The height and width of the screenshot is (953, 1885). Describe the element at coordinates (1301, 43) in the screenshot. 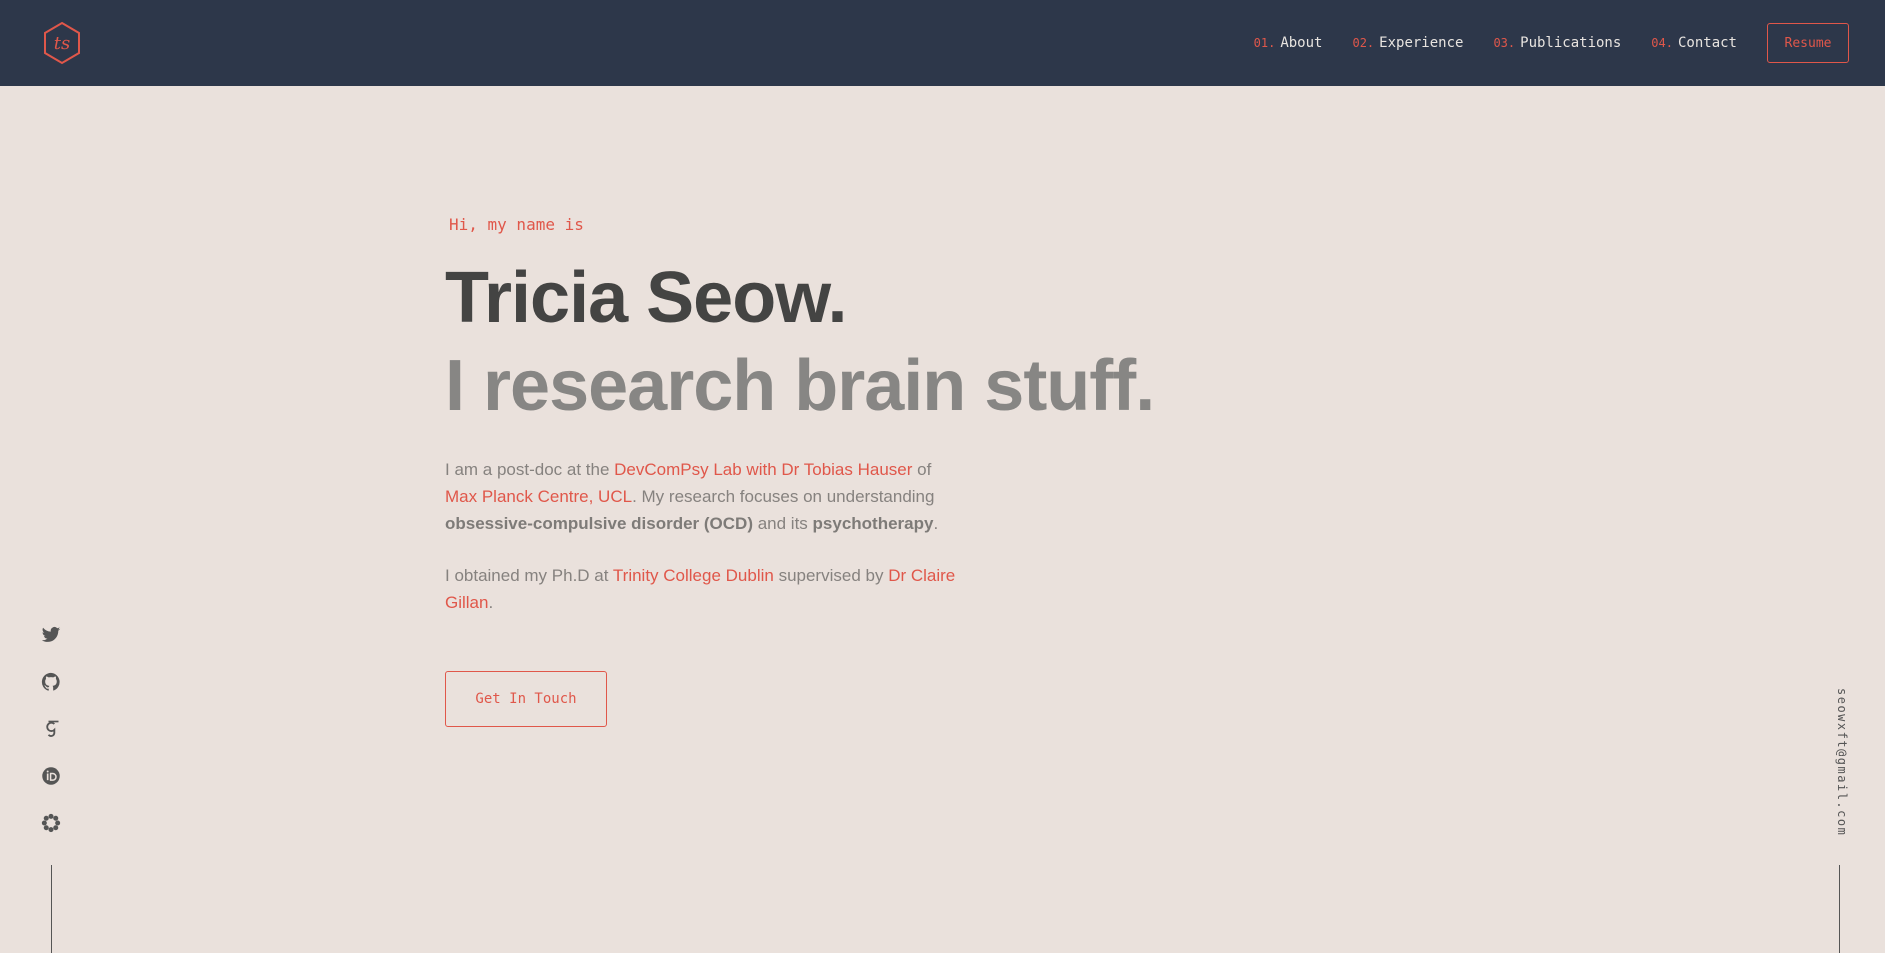

I see `nav-label: About` at that location.